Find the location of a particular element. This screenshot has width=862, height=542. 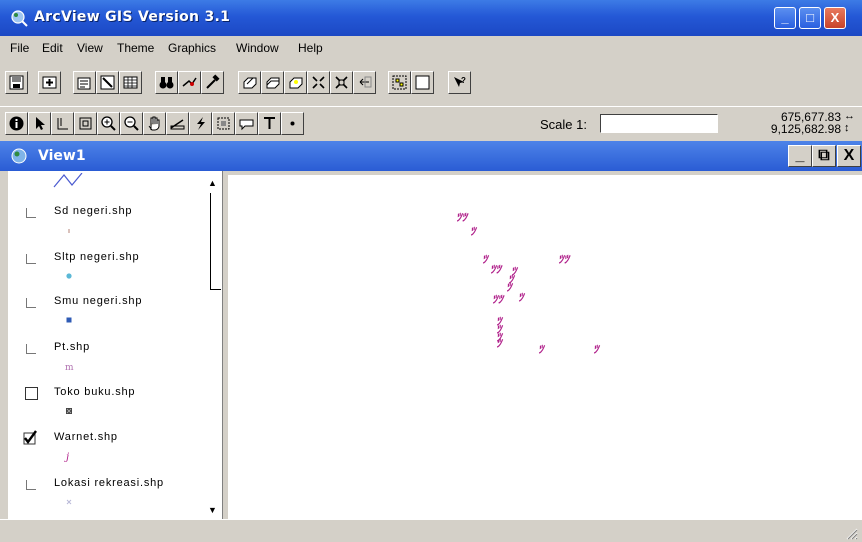

theme-sd-negeri: Sd negeri.shp is located at coordinates (103, 222).